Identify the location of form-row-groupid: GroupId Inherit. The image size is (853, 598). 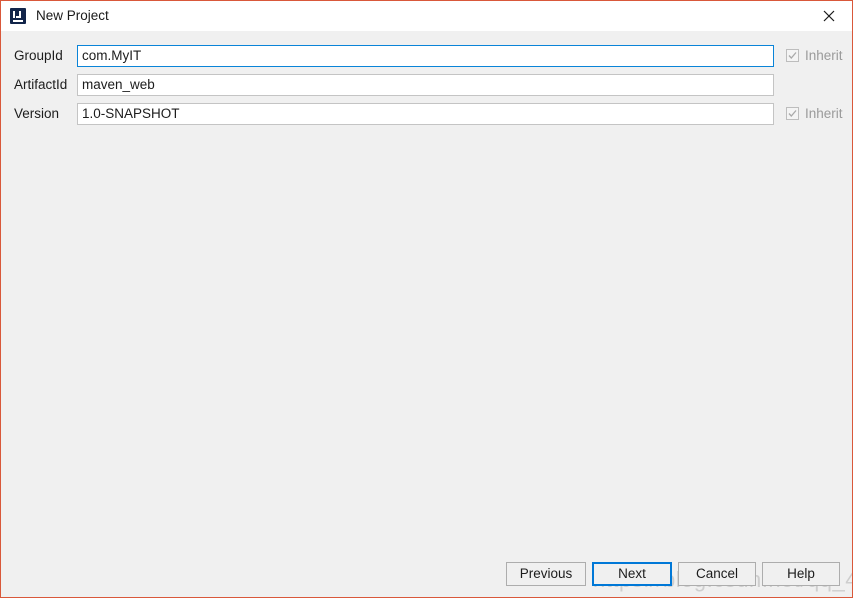
(426, 55).